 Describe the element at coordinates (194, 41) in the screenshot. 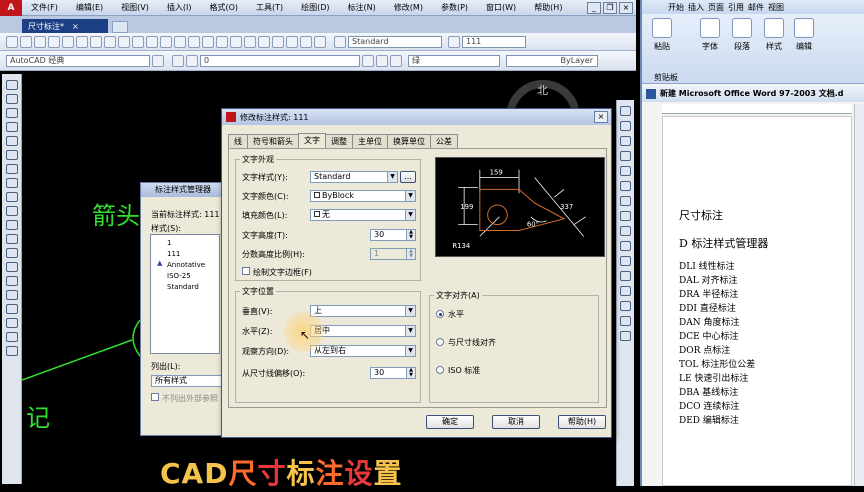

I see `zoom-icon` at that location.